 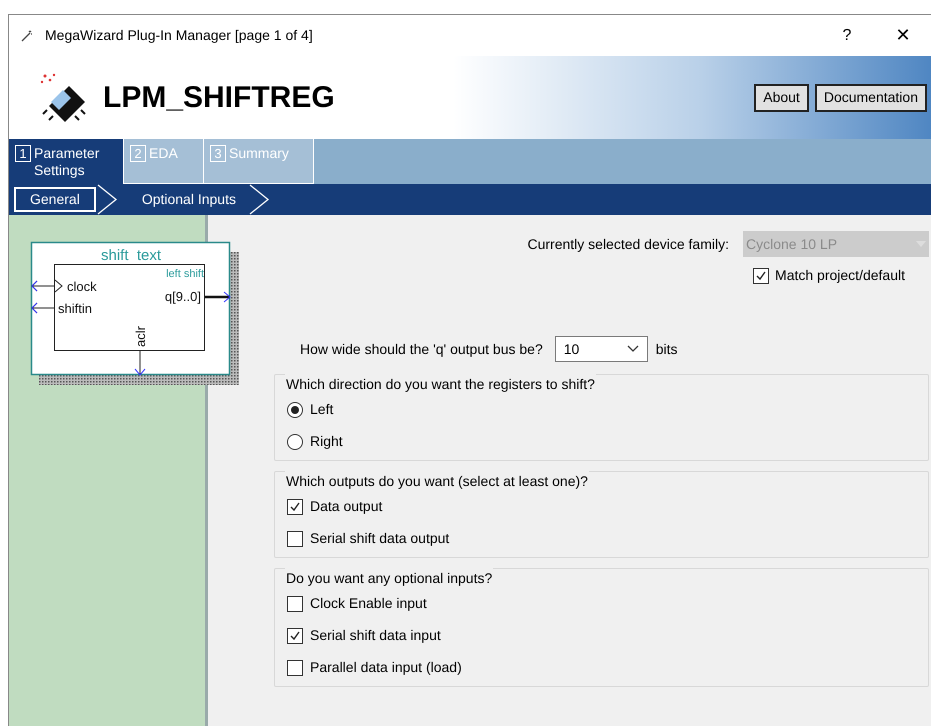 I want to click on checkbox-option: Data output, so click(x=607, y=506).